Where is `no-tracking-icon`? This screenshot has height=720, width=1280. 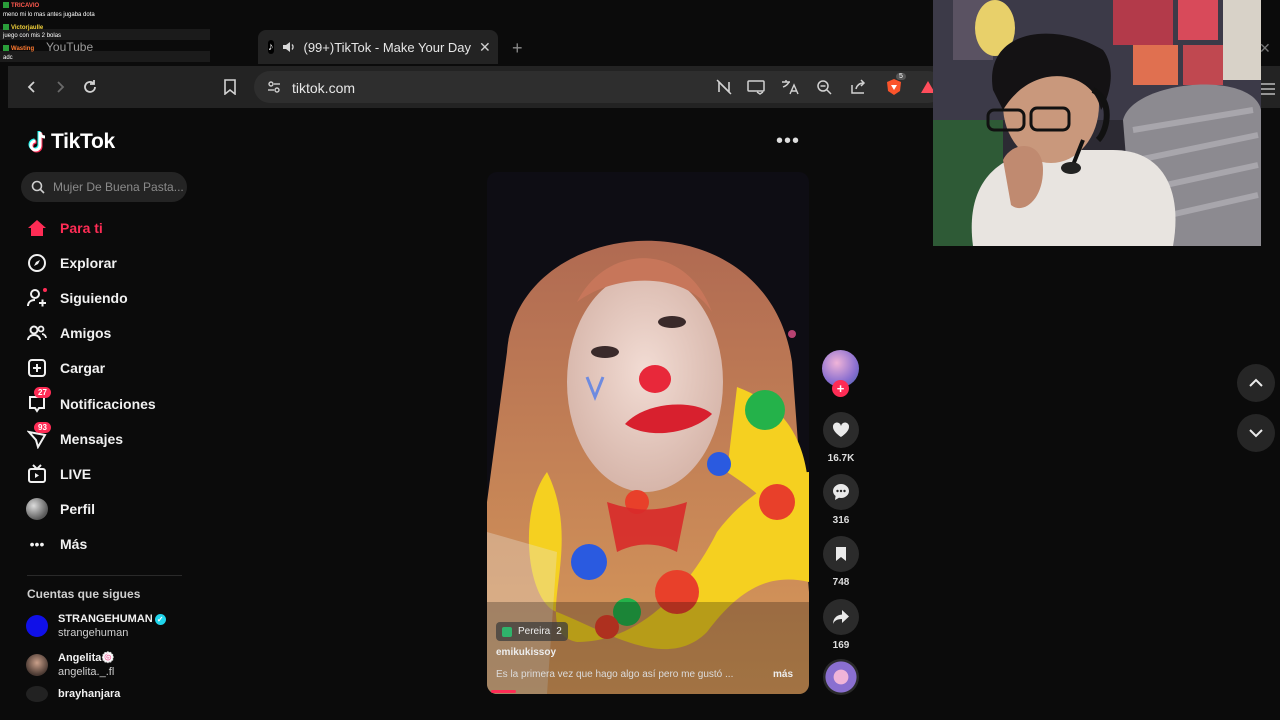
no-tracking-icon is located at coordinates (724, 87).